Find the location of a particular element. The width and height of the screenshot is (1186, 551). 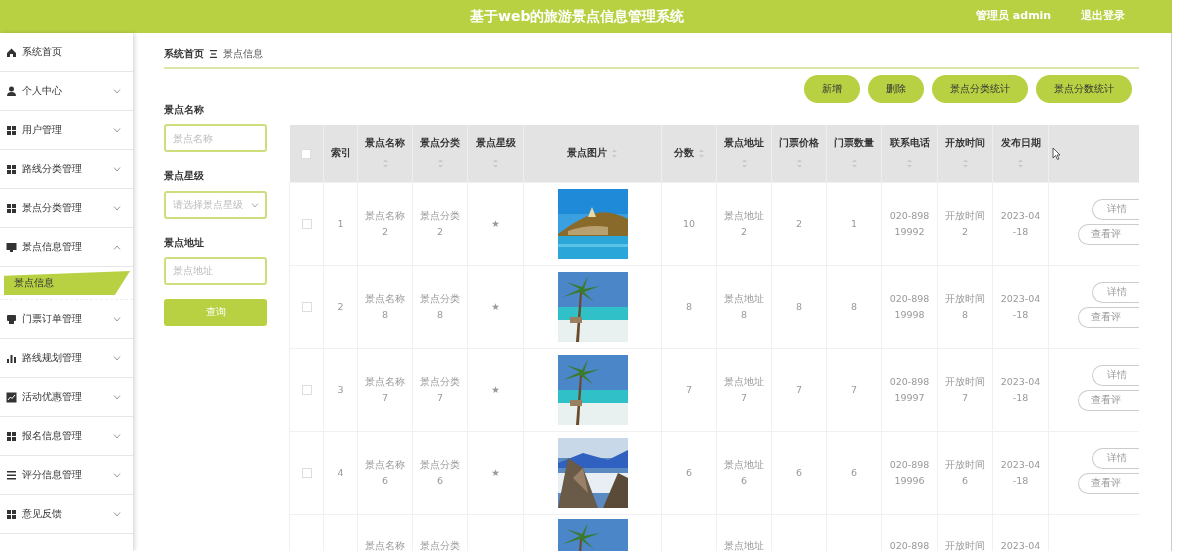

field-label: 景点地址 is located at coordinates (184, 242).